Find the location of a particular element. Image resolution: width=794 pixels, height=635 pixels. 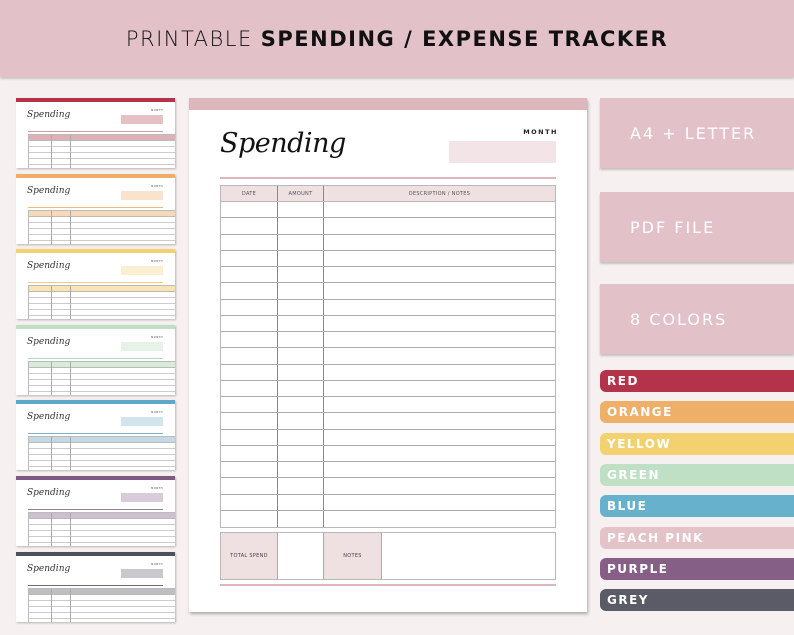

thumbnail-purple: Spending MONTH is located at coordinates (95, 511).